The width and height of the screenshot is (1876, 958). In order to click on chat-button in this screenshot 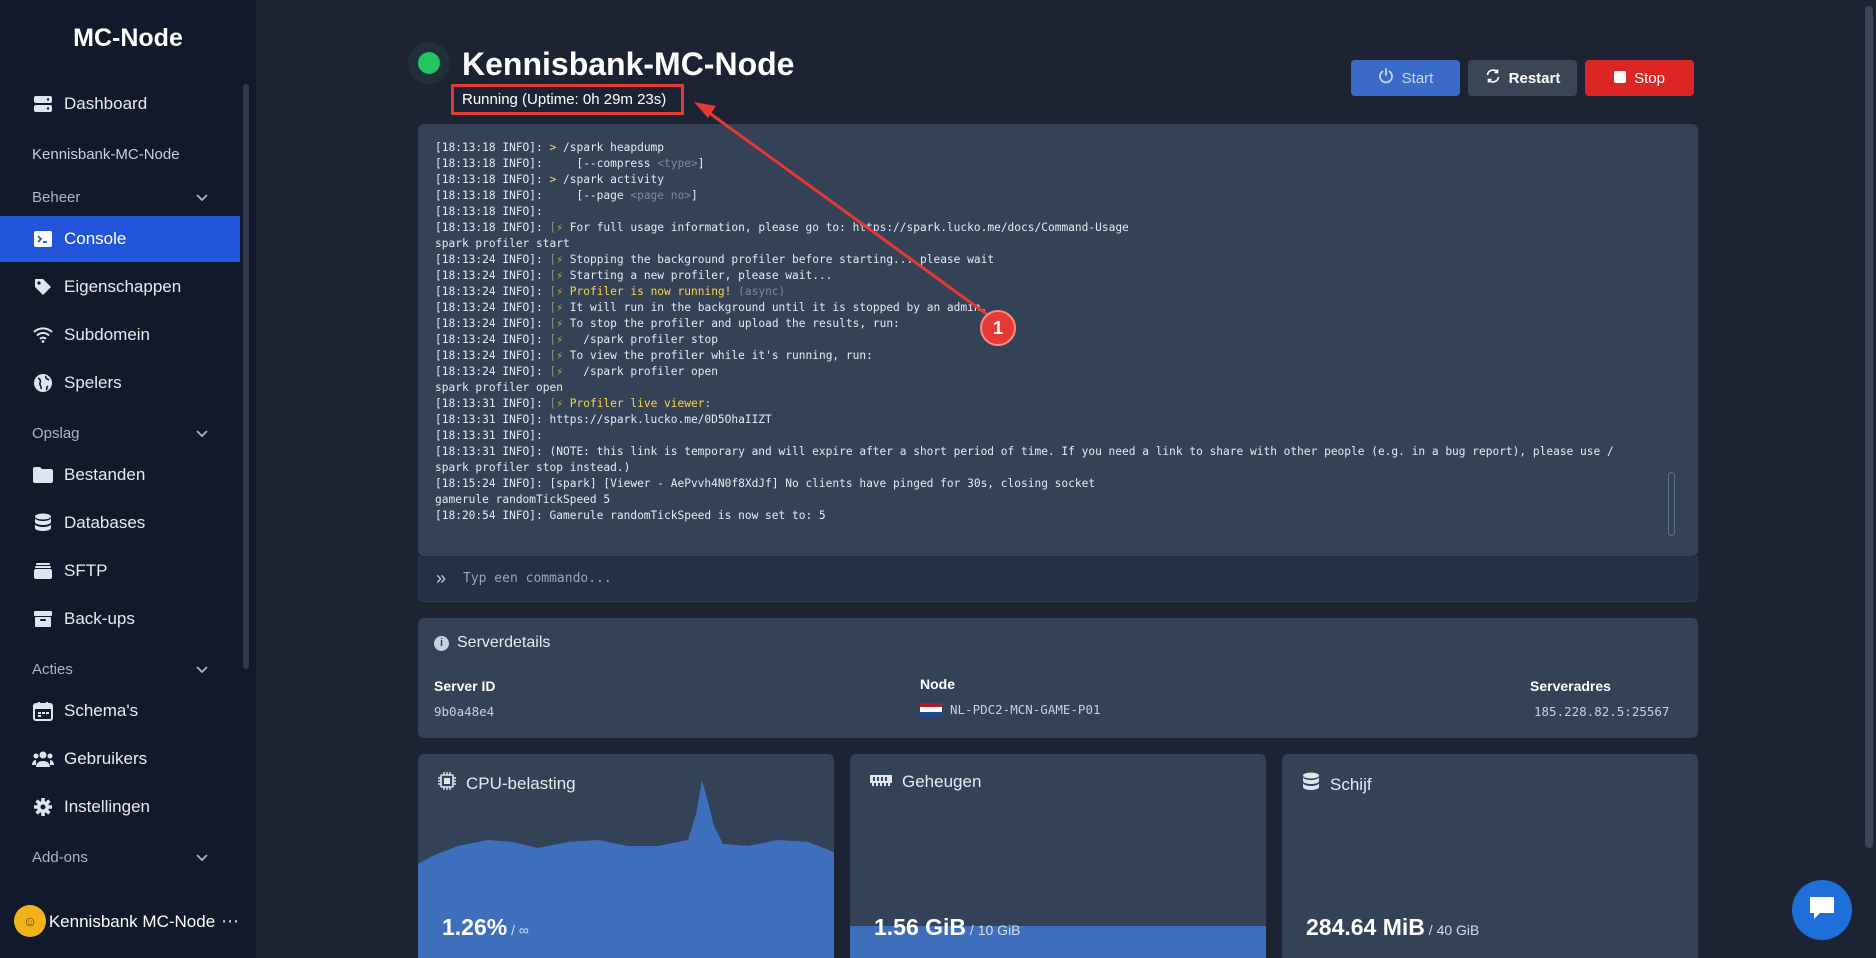, I will do `click(1822, 910)`.